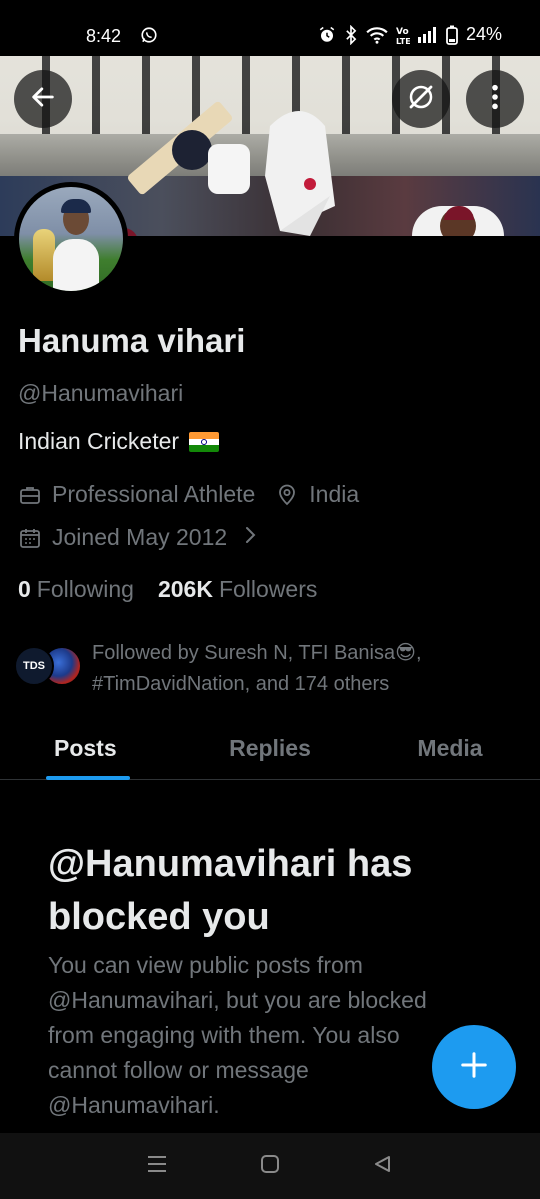  I want to click on batsman-gloves, so click(229, 169).